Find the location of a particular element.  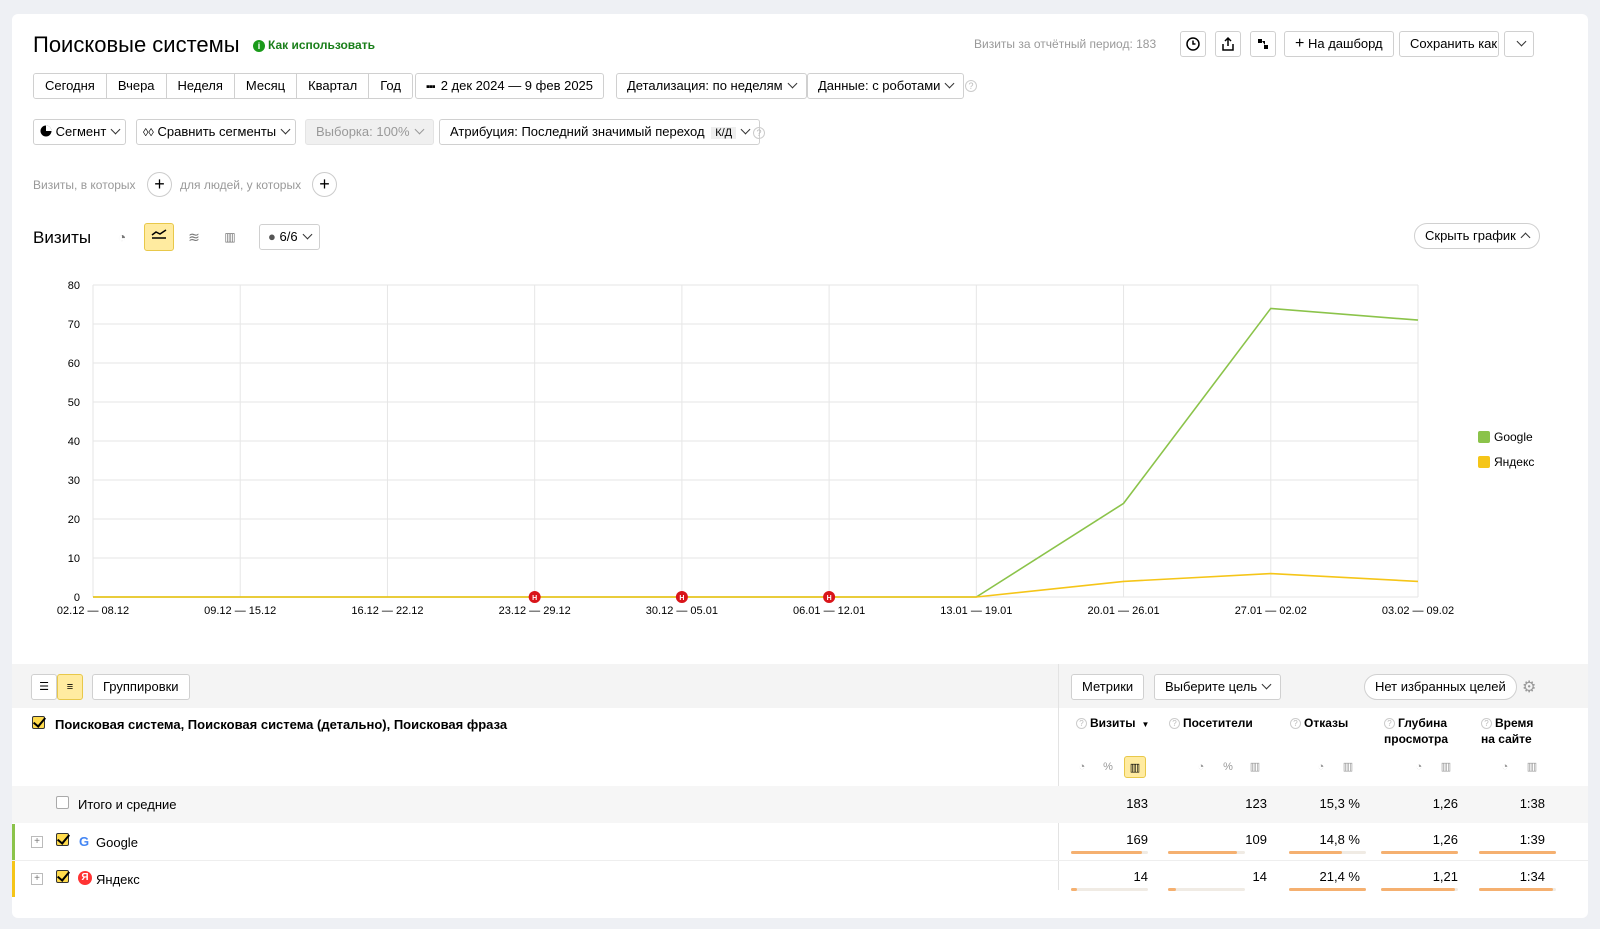

google-row-stripe is located at coordinates (13, 842).